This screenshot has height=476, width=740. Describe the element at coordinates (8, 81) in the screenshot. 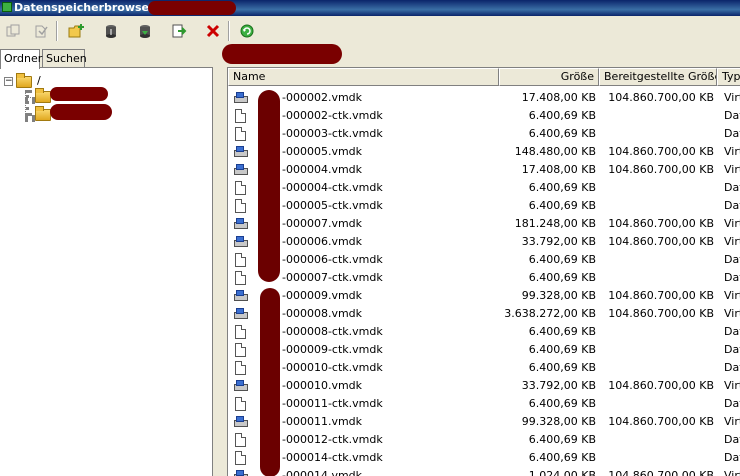

I see `tree-expander-root: −` at that location.